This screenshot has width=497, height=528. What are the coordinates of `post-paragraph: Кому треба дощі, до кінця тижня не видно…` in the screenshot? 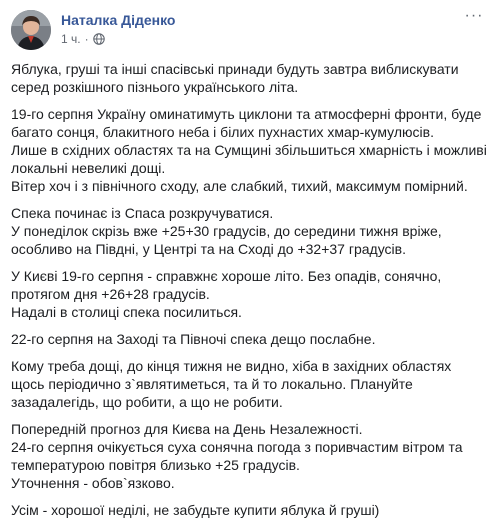 It's located at (231, 384).